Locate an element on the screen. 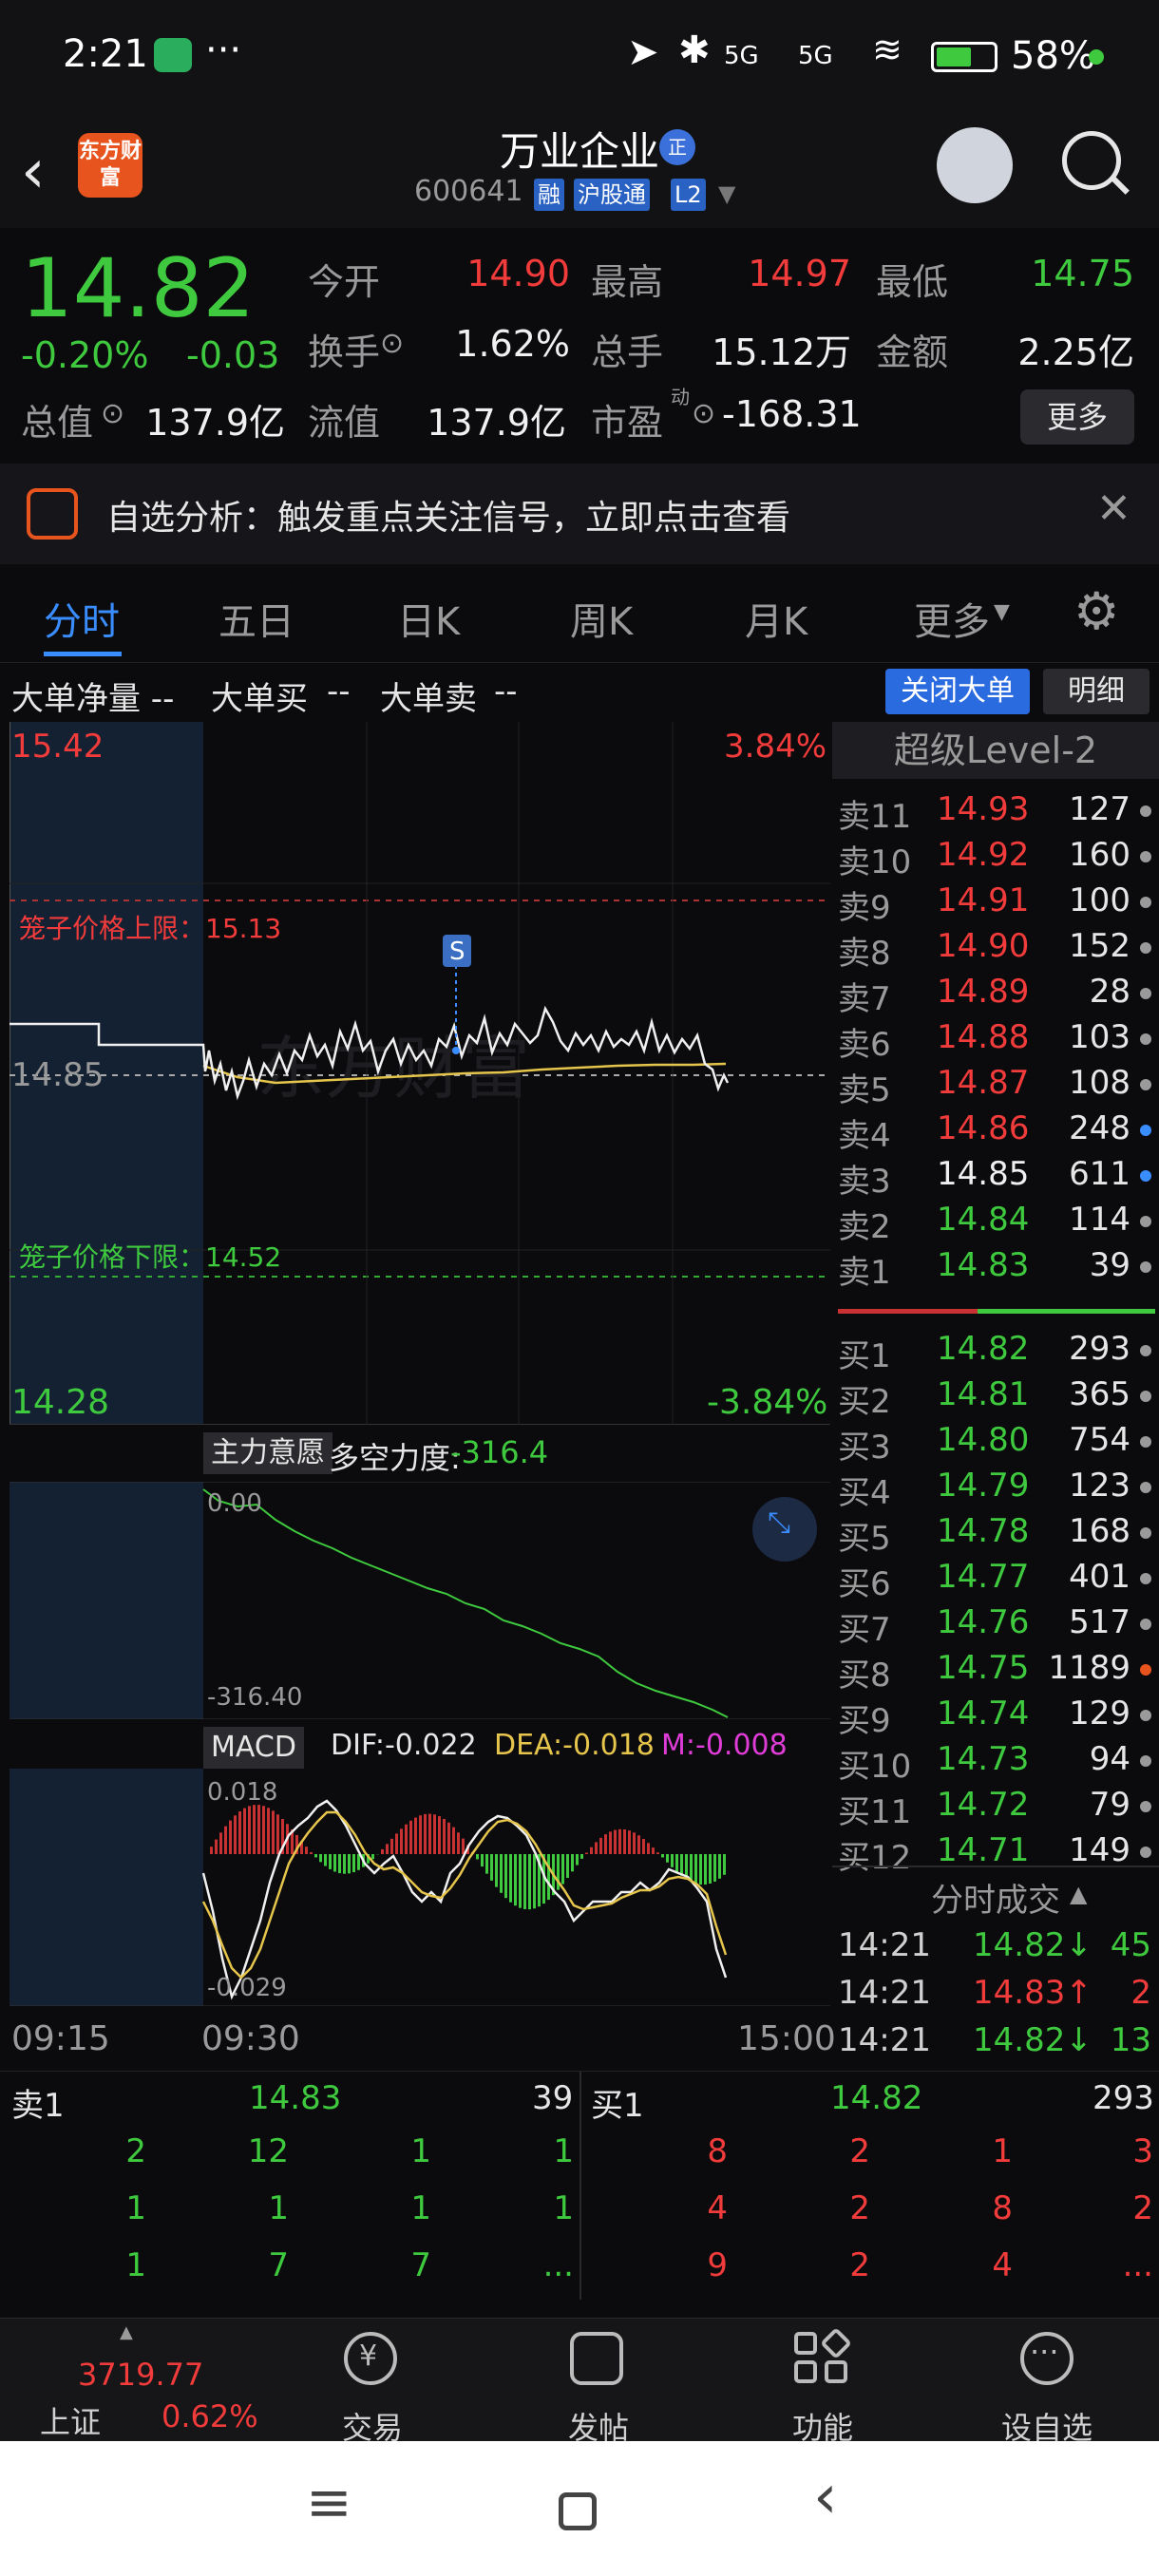  ask-row: 卖3 14.85 611 is located at coordinates (995, 1178).